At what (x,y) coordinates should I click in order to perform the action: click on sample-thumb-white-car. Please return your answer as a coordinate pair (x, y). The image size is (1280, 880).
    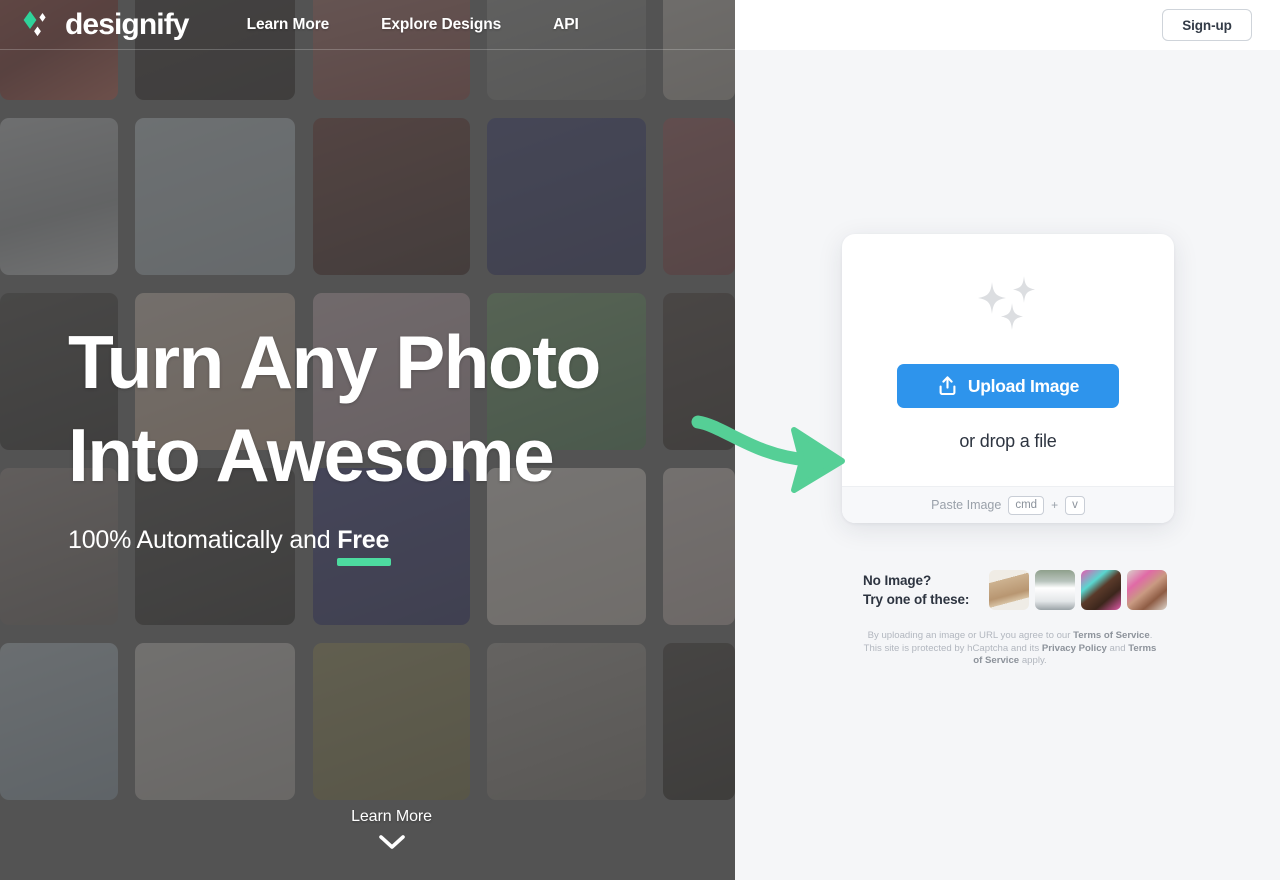
    Looking at the image, I should click on (1055, 590).